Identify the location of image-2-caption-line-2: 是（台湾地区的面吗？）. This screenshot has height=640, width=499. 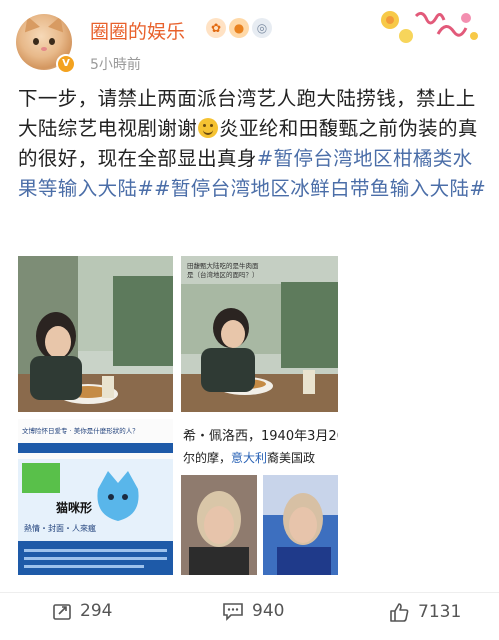
(223, 275).